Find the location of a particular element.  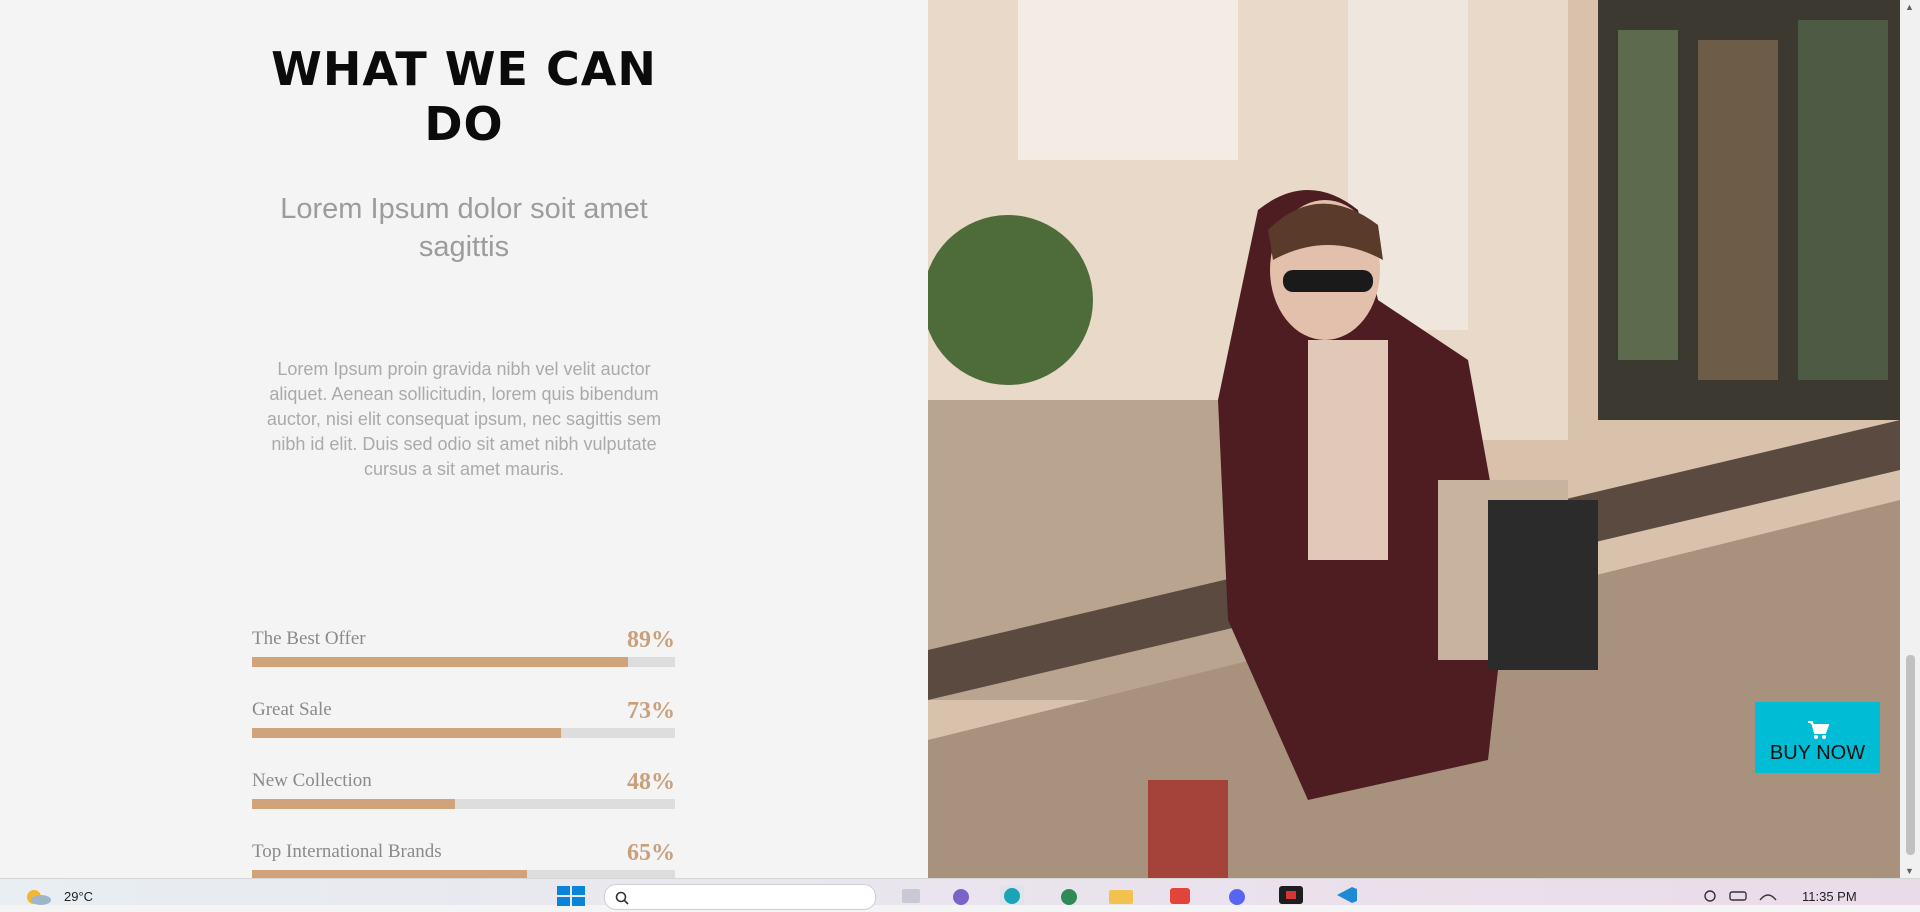

skill-percent: 65% is located at coordinates (651, 853).